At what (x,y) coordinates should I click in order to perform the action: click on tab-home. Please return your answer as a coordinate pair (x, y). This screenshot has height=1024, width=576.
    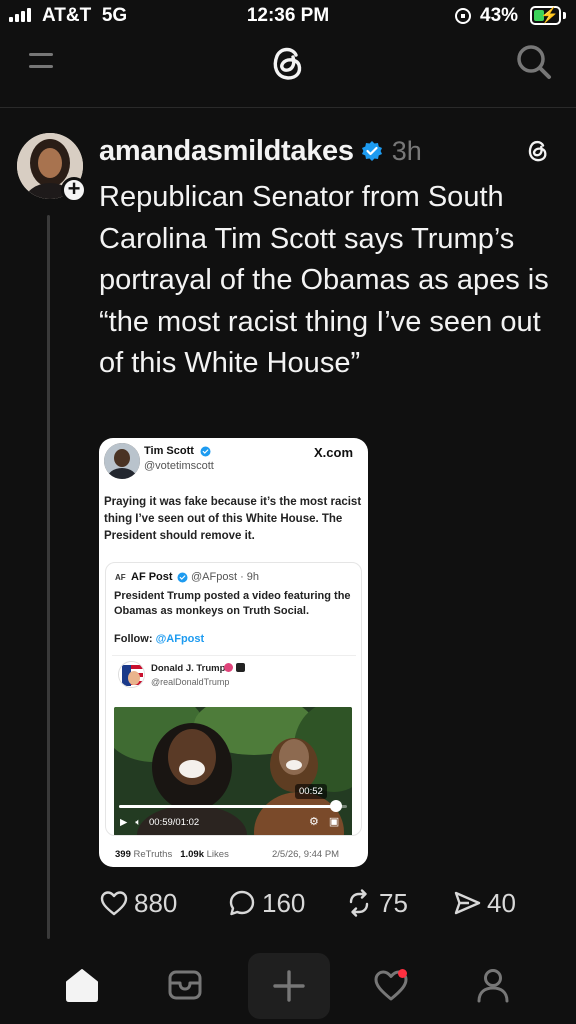
    Looking at the image, I should click on (82, 985).